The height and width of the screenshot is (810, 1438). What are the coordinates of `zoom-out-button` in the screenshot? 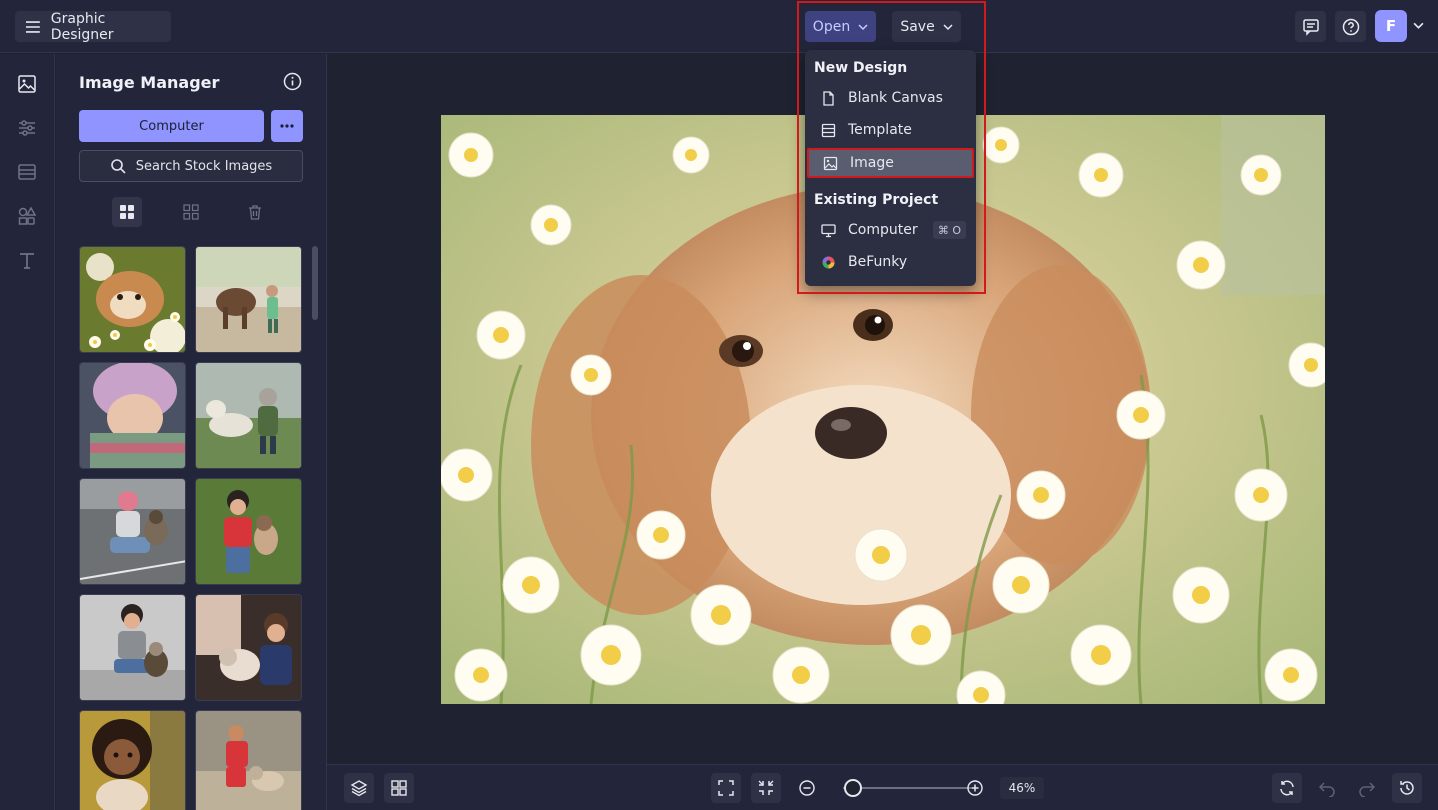 It's located at (807, 788).